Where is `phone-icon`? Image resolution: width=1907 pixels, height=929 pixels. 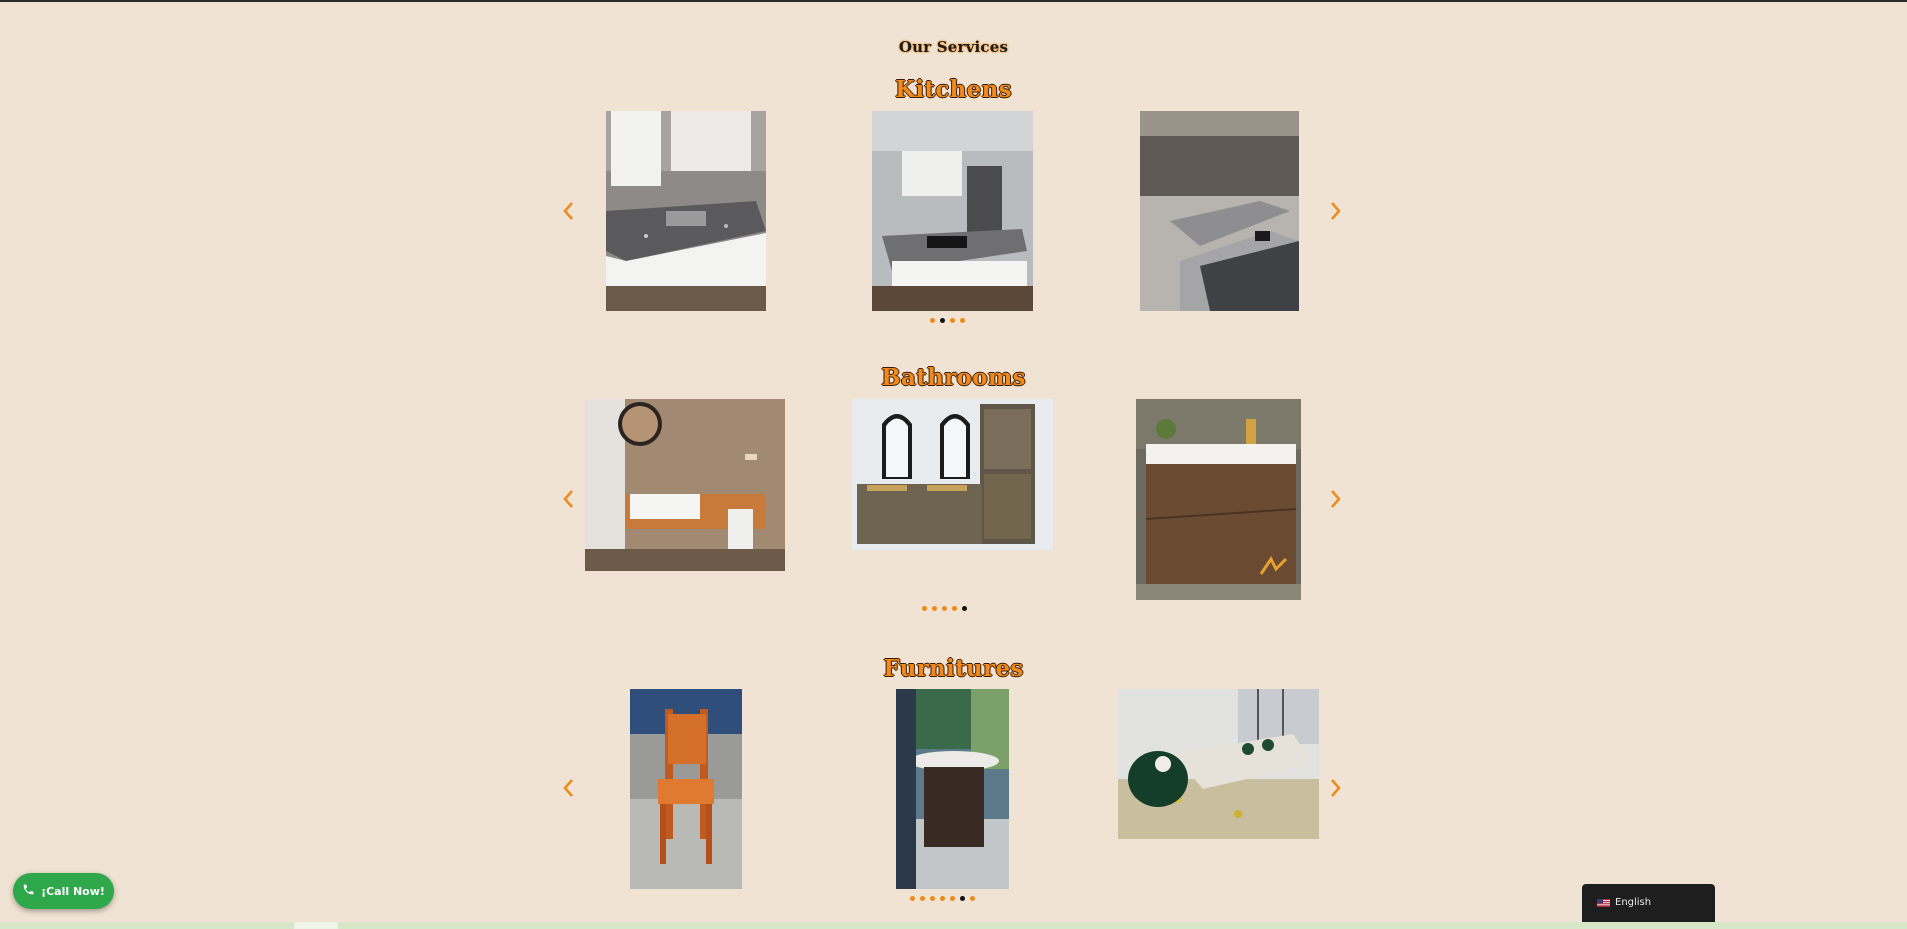 phone-icon is located at coordinates (28, 891).